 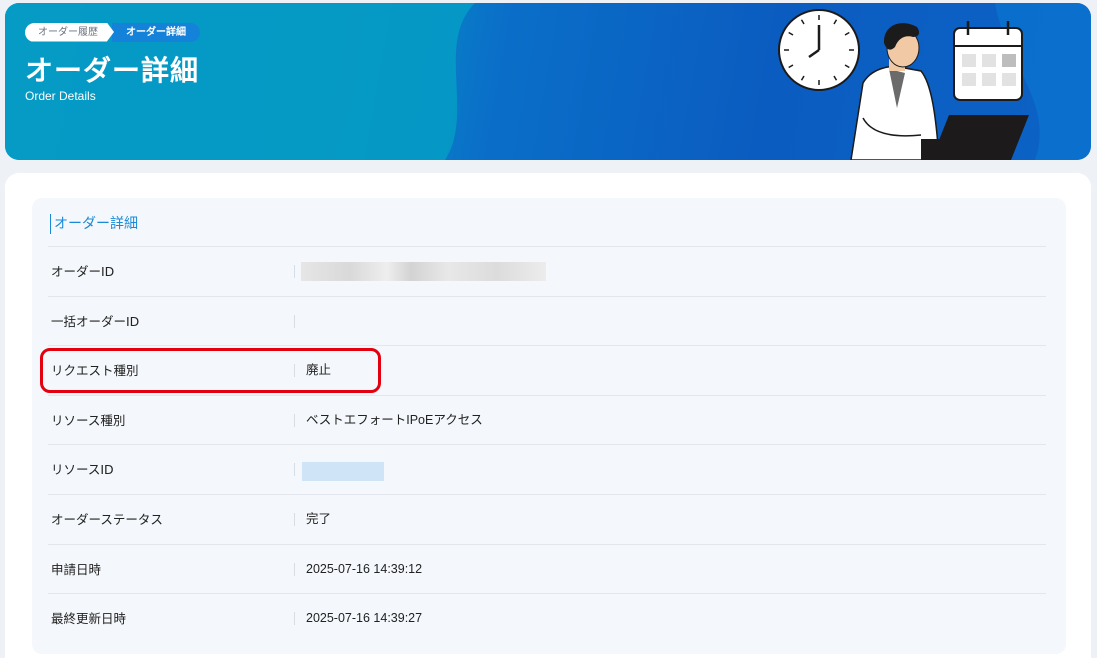 What do you see at coordinates (89, 619) in the screenshot?
I see `detail-label: 最終更新日時` at bounding box center [89, 619].